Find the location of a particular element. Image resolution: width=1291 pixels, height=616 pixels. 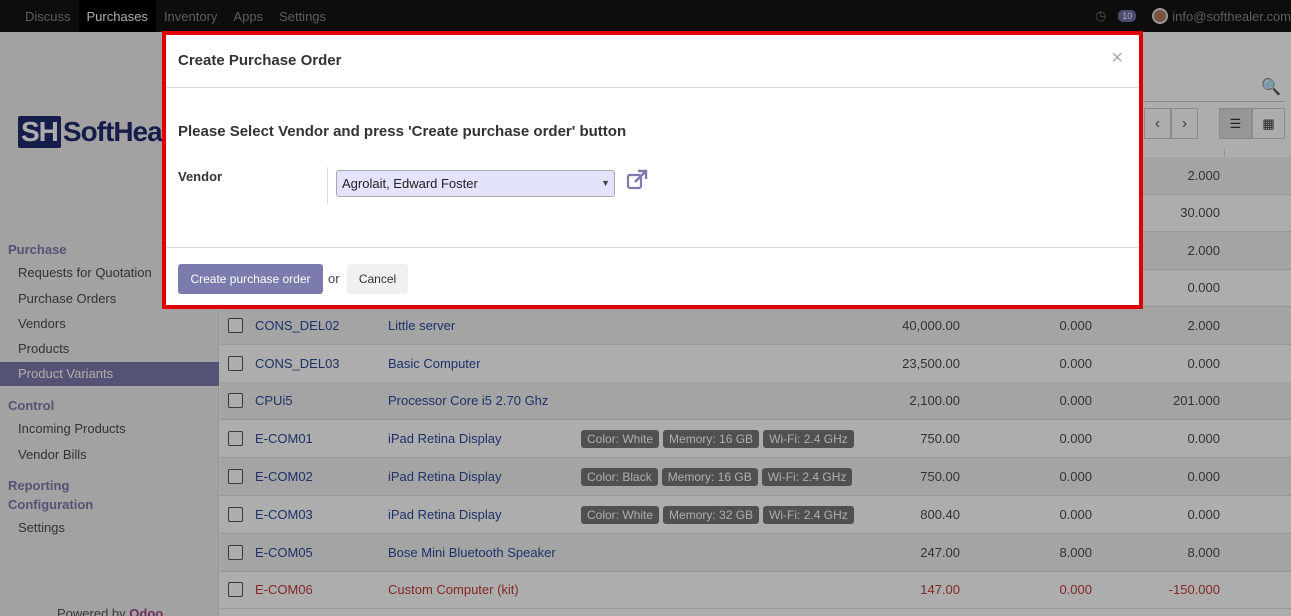

cancel-button: Cancel is located at coordinates (377, 279).